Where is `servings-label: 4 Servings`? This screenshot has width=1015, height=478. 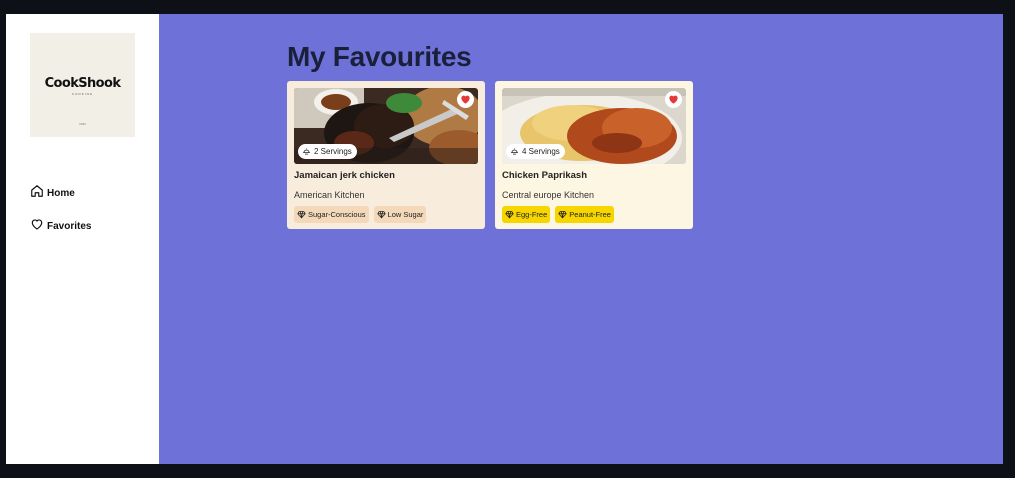 servings-label: 4 Servings is located at coordinates (541, 151).